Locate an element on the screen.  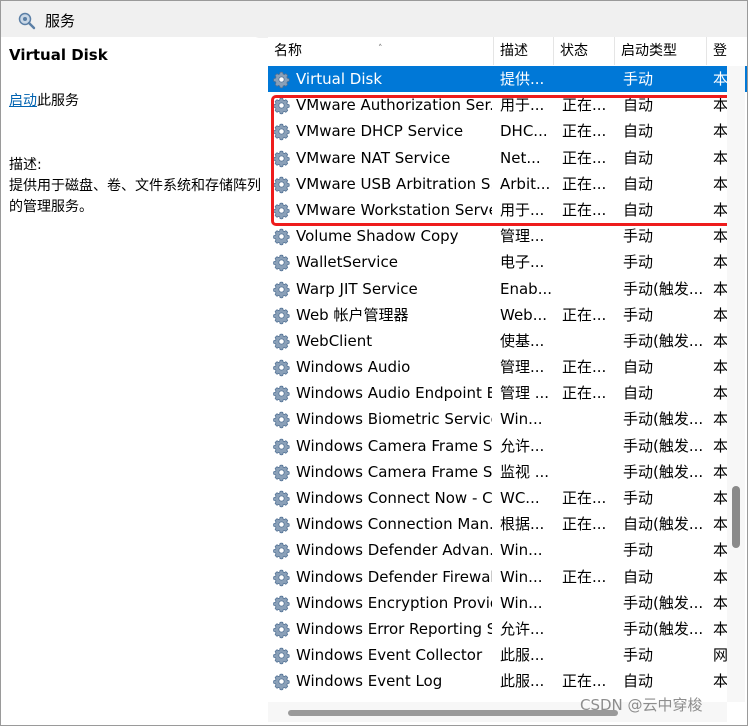
service-name: Windows Audio is located at coordinates (353, 367).